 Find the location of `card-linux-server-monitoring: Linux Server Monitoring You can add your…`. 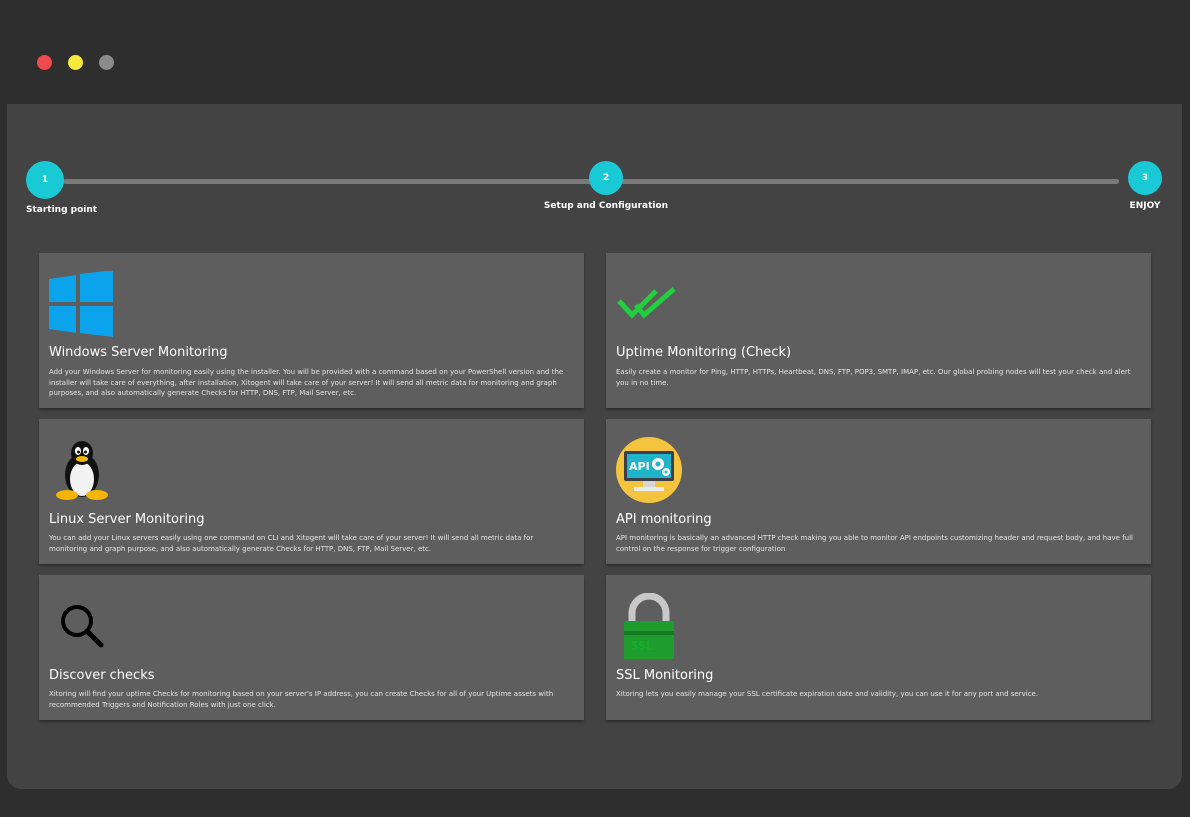

card-linux-server-monitoring: Linux Server Monitoring You can add your… is located at coordinates (311, 491).